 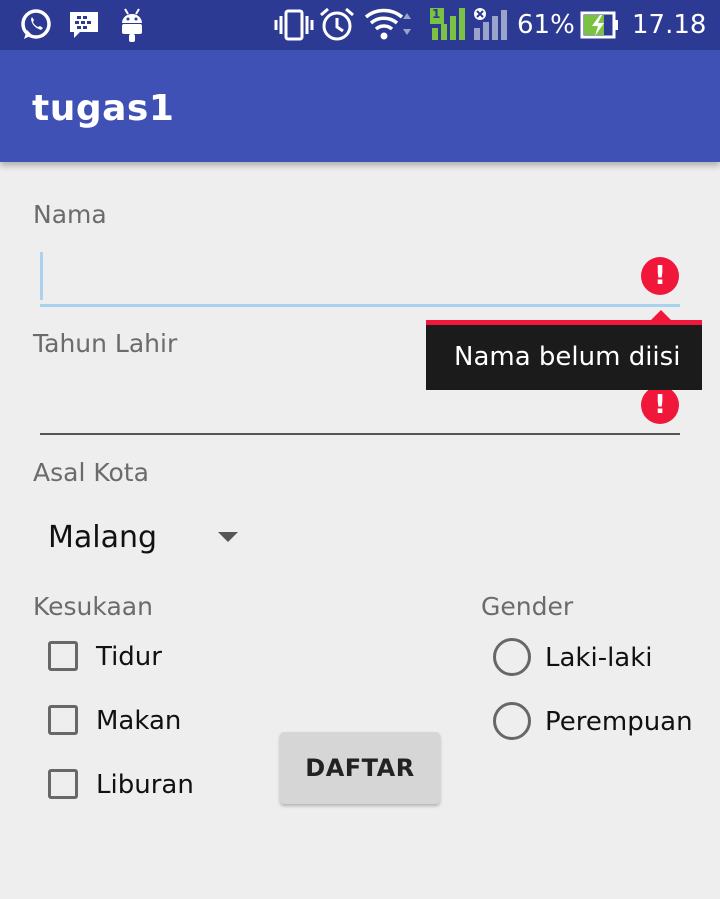 What do you see at coordinates (360, 25) in the screenshot?
I see `status-bar: 1 61% 17.18` at bounding box center [360, 25].